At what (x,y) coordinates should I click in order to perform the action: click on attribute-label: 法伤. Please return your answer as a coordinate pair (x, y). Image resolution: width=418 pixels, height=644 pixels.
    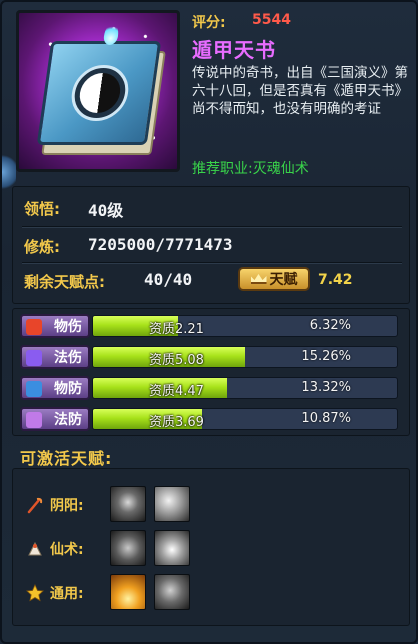
    Looking at the image, I should click on (68, 358).